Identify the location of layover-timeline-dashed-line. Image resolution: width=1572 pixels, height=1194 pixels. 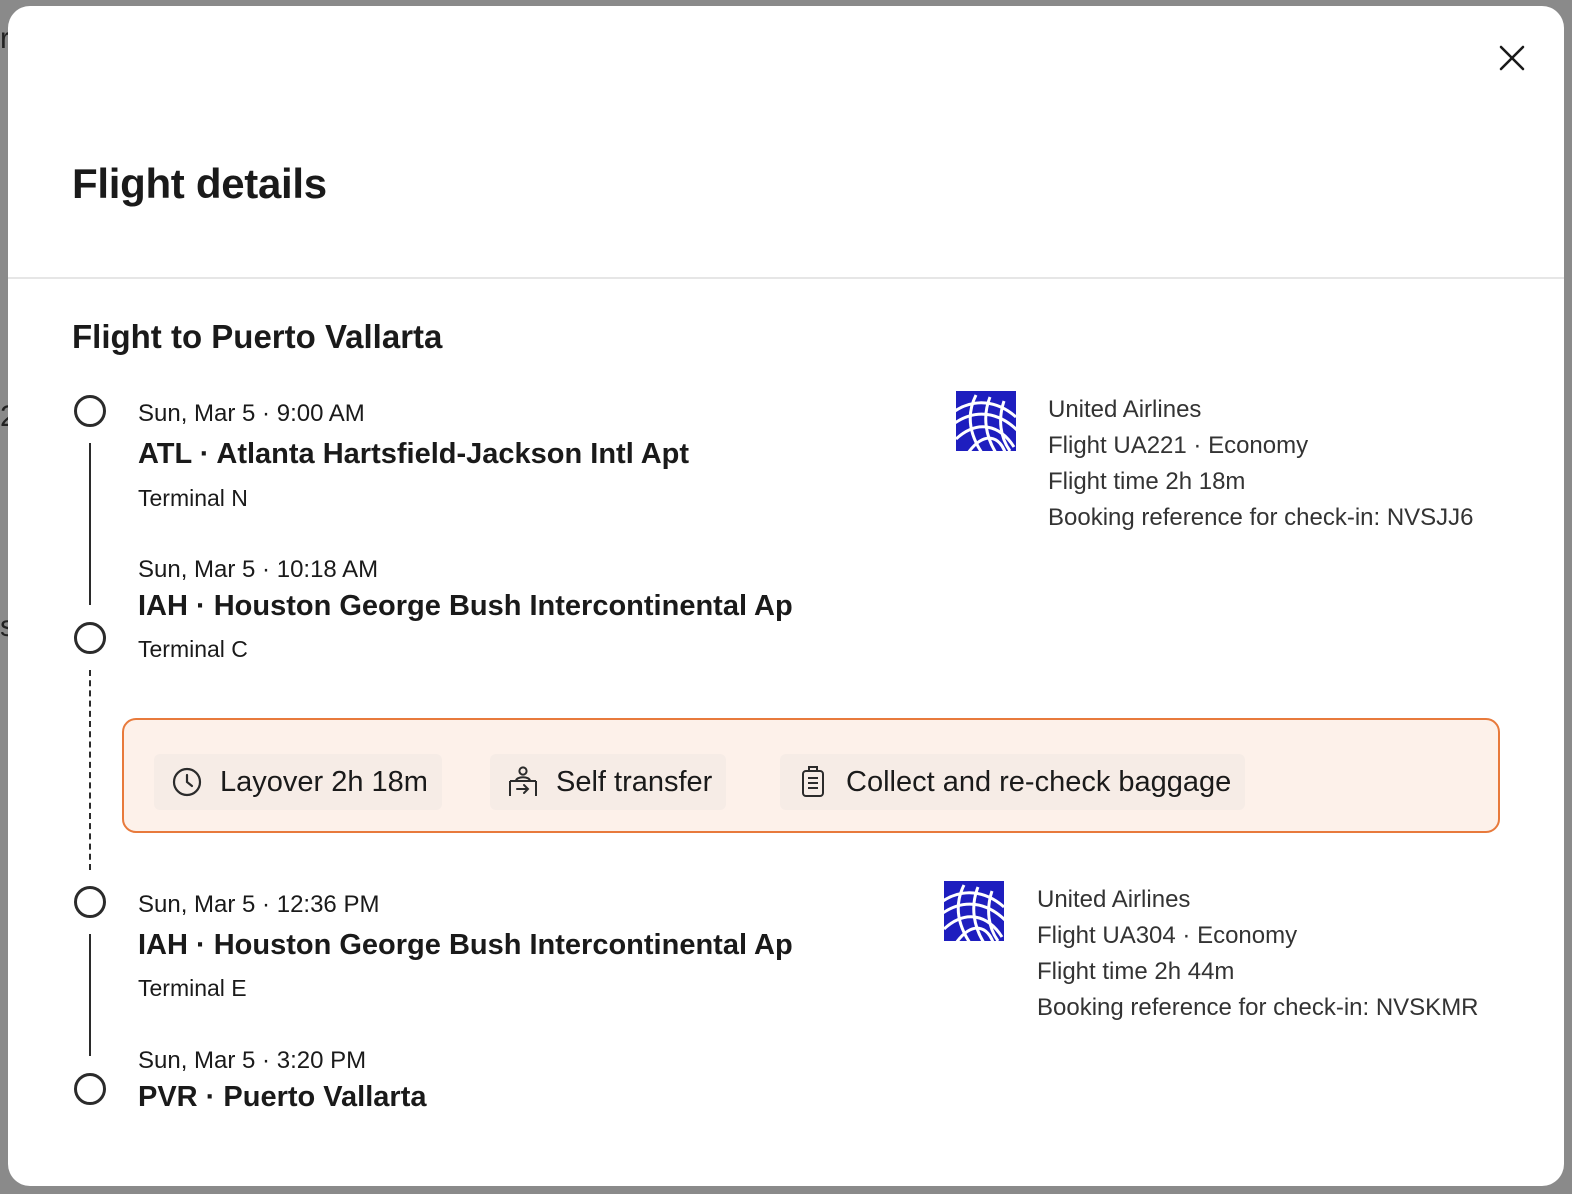
(90, 770).